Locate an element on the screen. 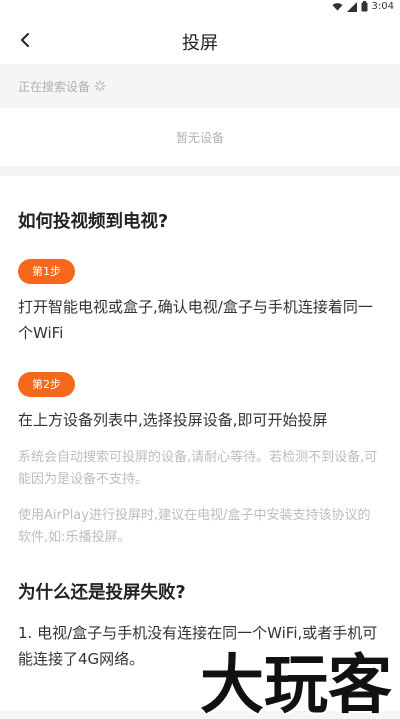 The width and height of the screenshot is (400, 719). watermark-text: 大玩客 is located at coordinates (296, 684).